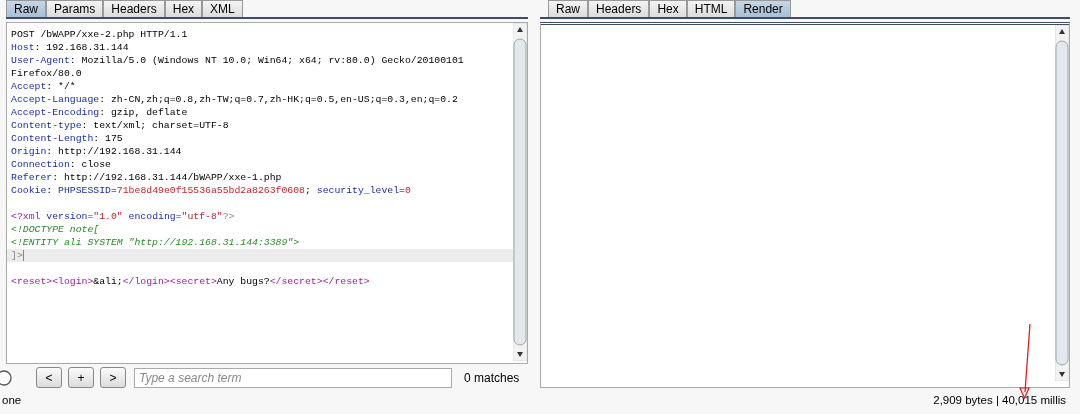 This screenshot has height=414, width=1080. Describe the element at coordinates (293, 377) in the screenshot. I see `search-field: Type a search term` at that location.